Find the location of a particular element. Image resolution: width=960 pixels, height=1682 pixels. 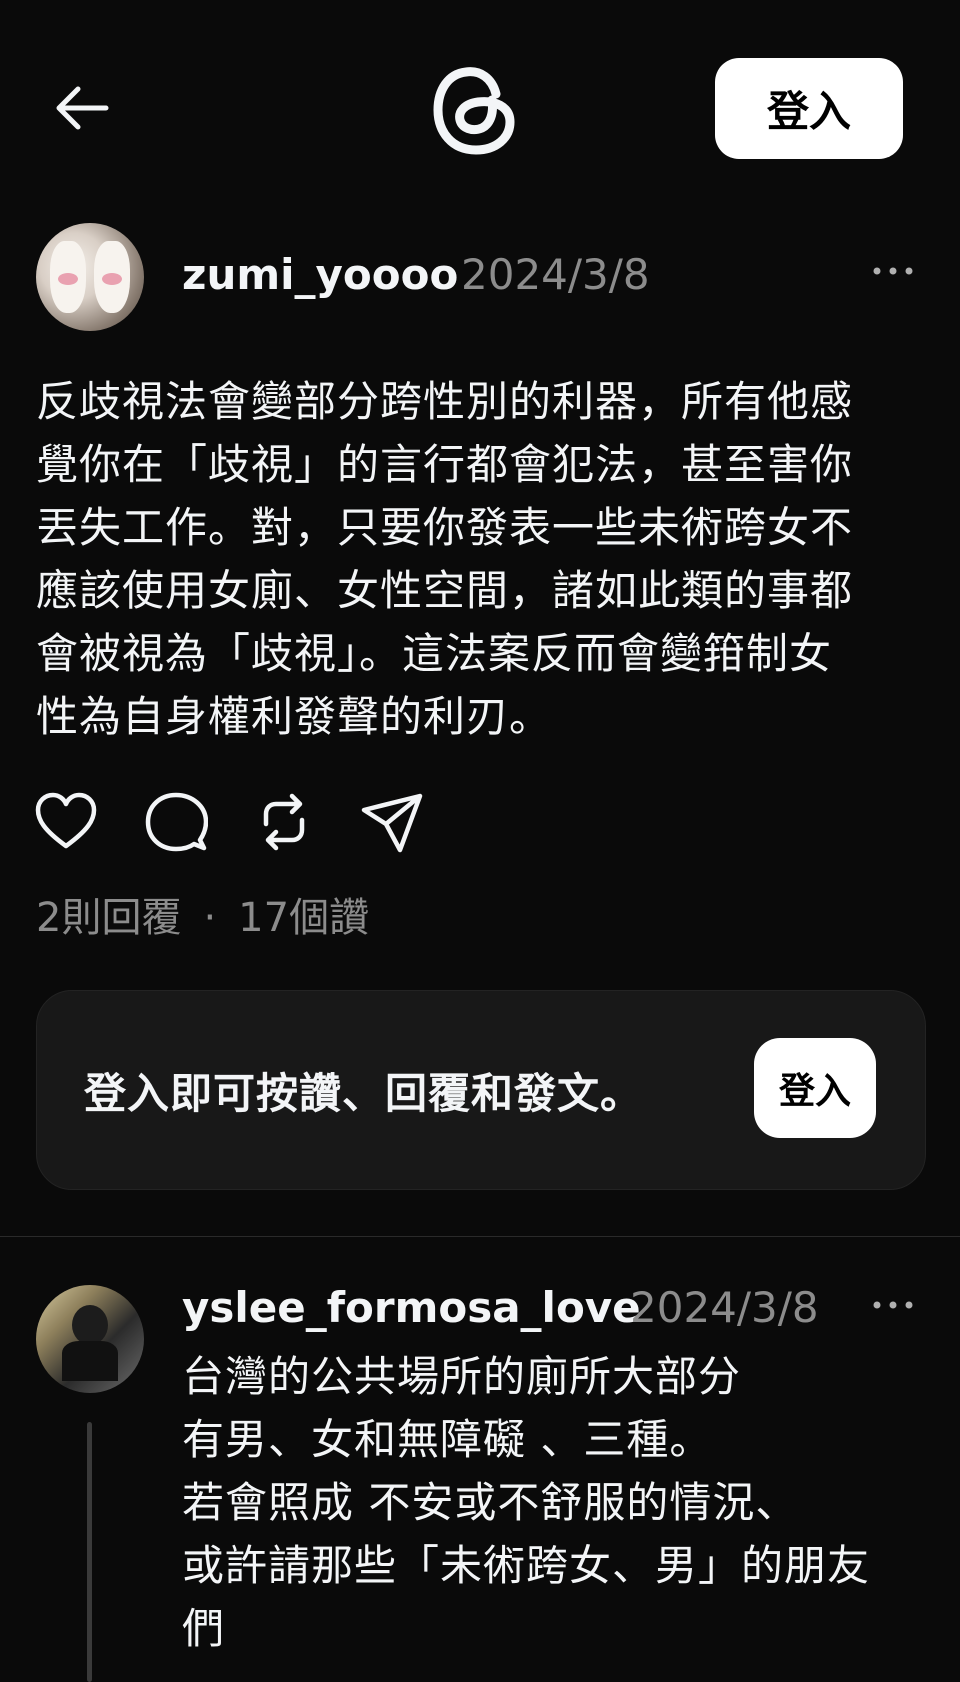

repost-icon is located at coordinates (284, 822).